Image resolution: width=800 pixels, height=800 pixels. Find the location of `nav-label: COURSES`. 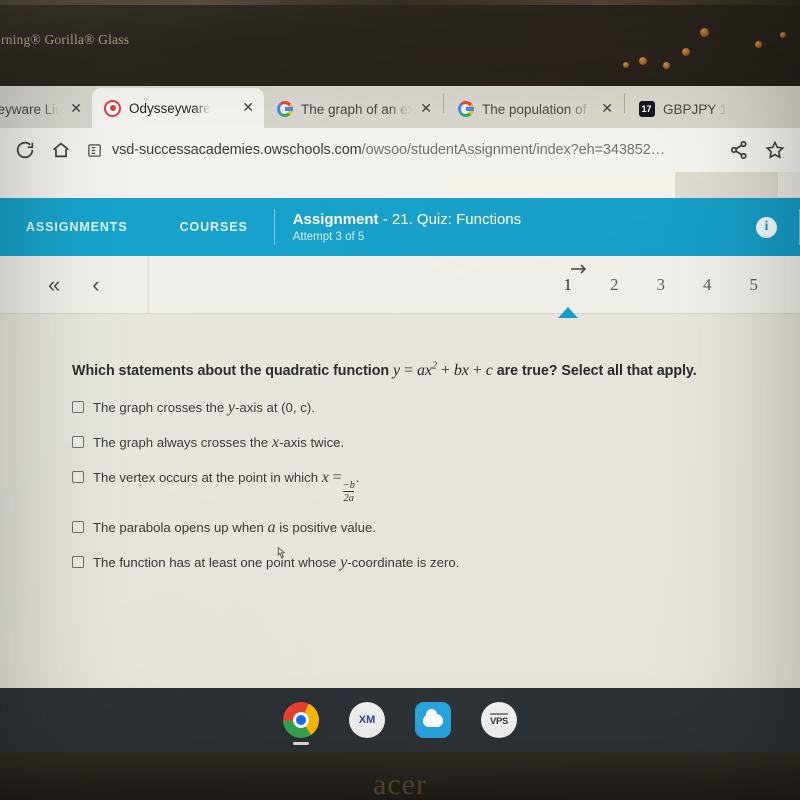

nav-label: COURSES is located at coordinates (213, 227).